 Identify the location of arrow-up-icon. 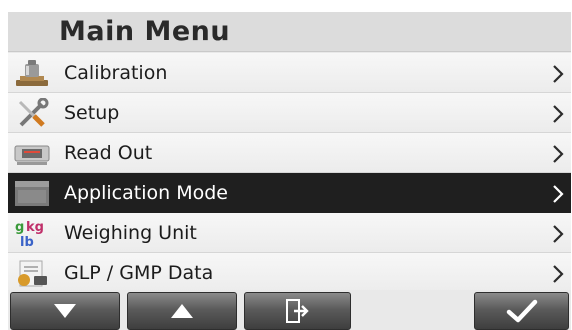
(182, 311).